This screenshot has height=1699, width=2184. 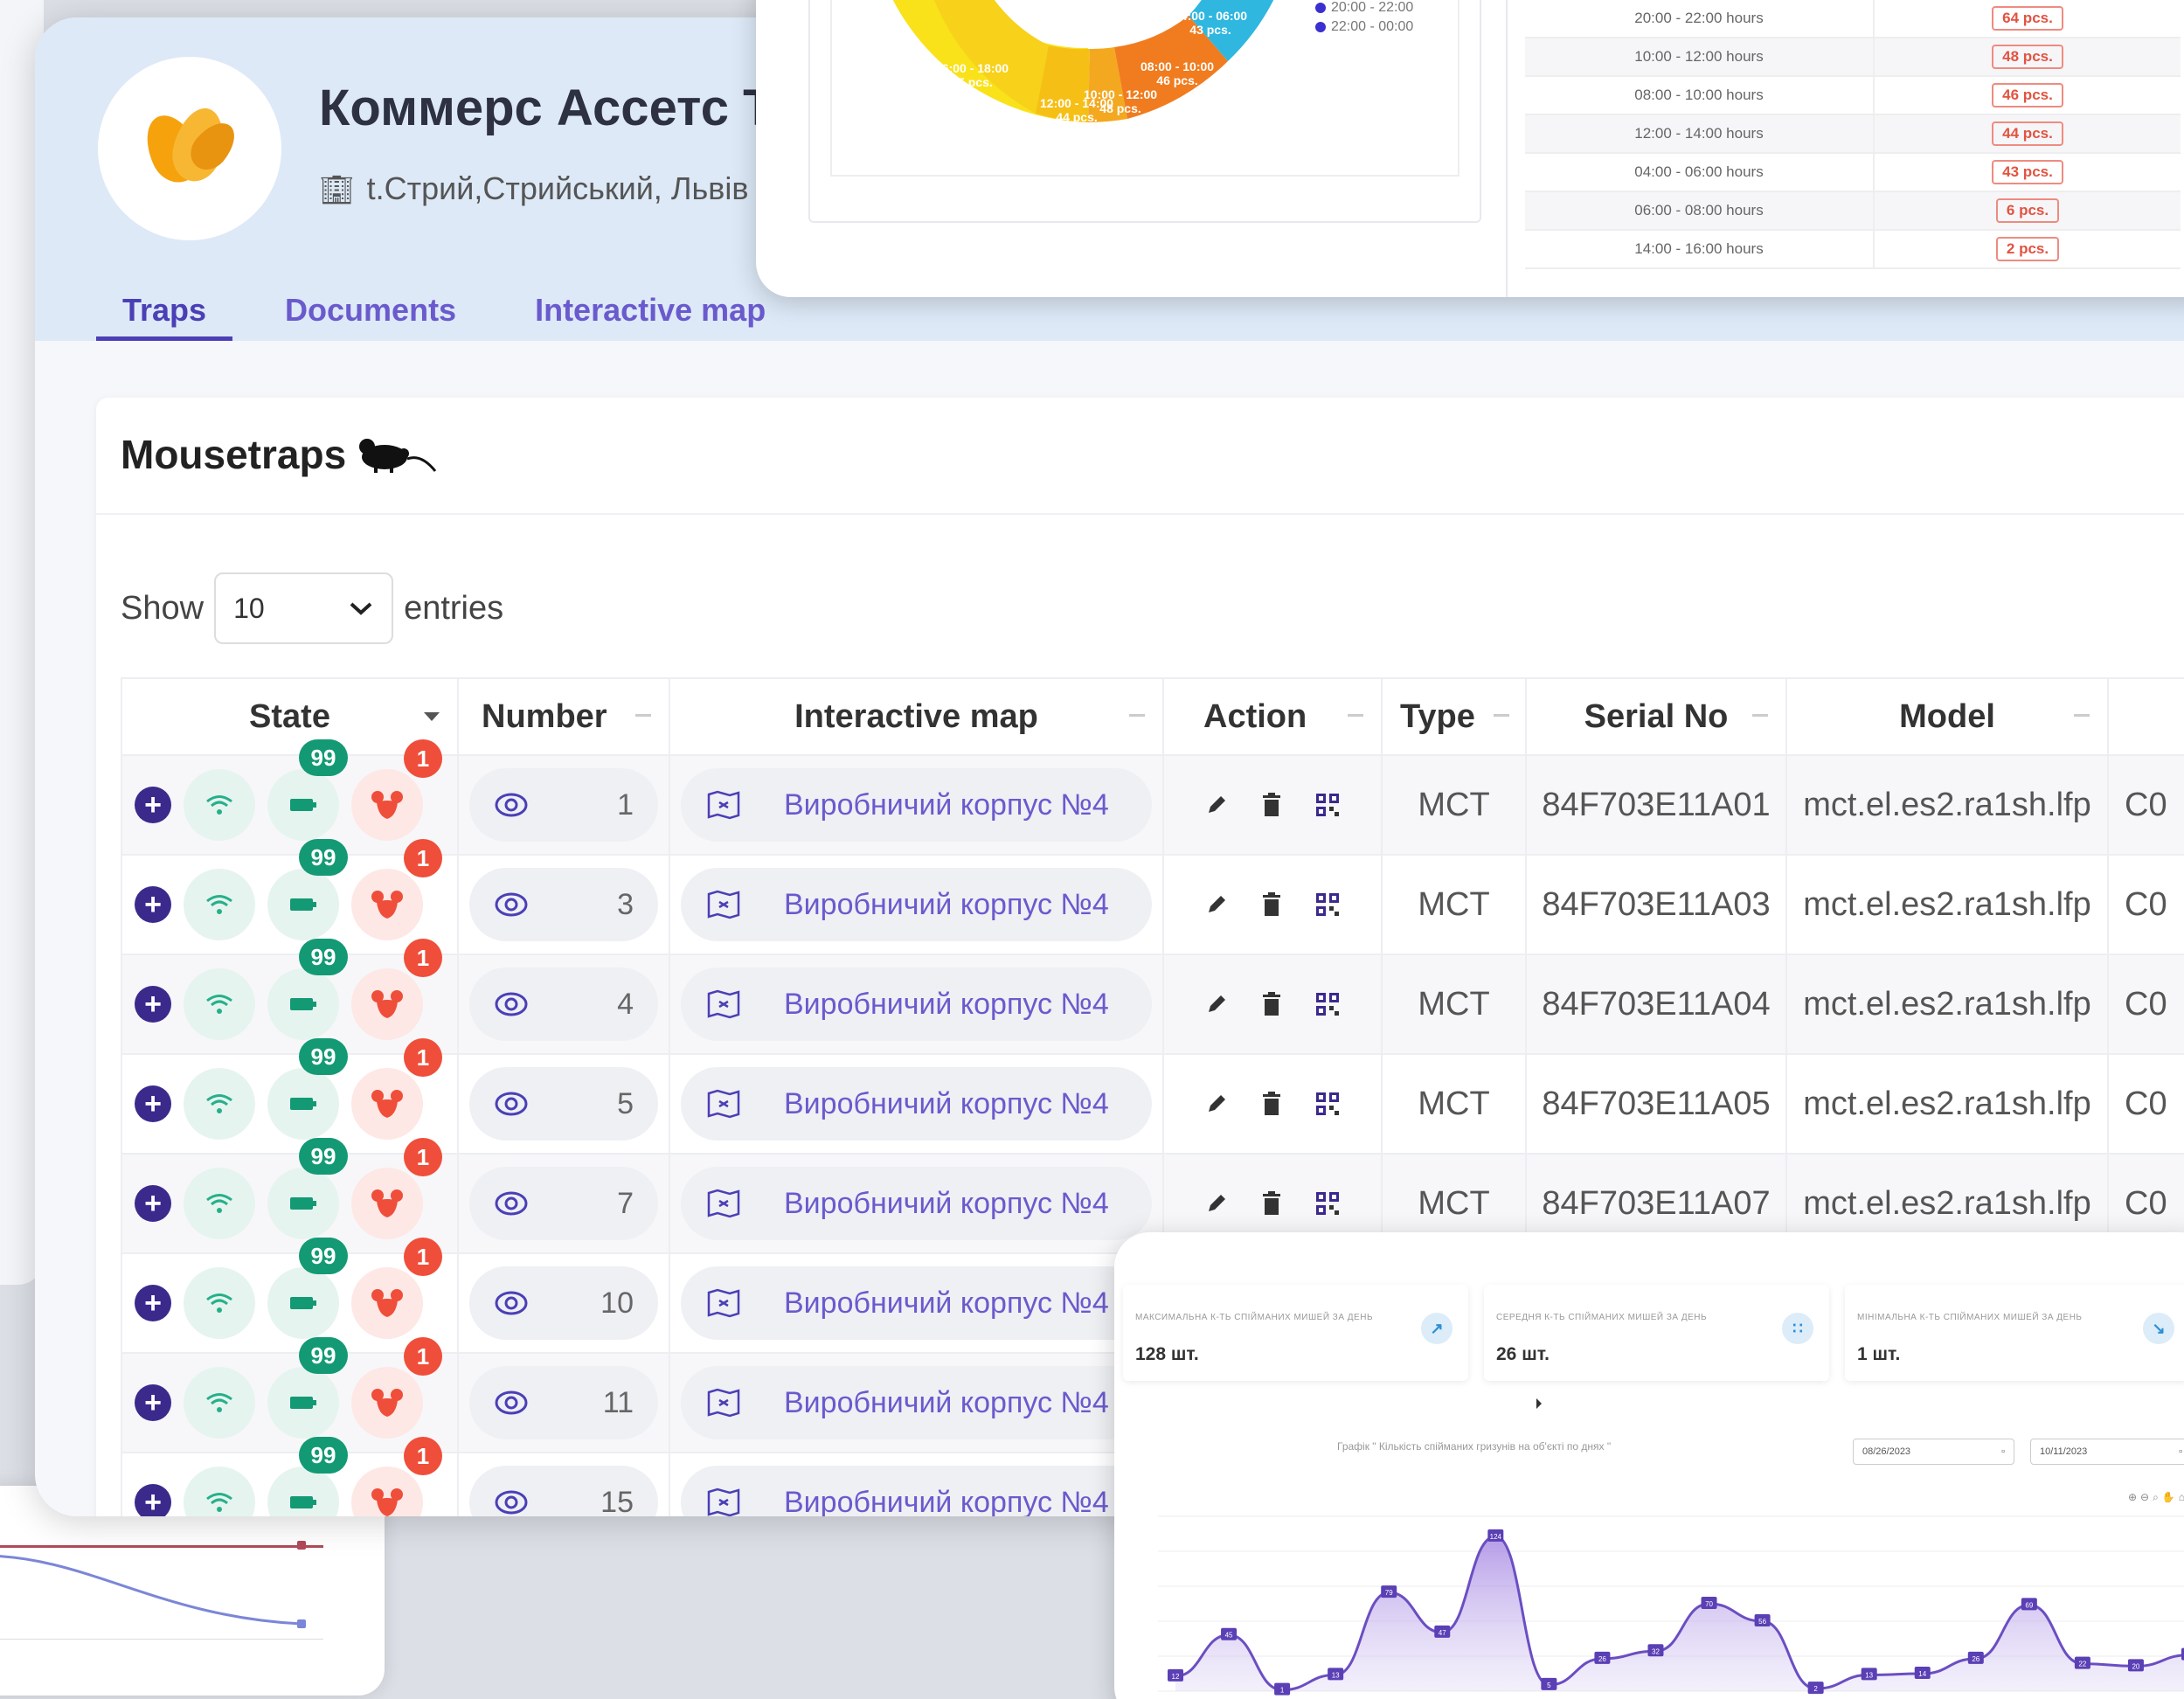 I want to click on legend-dot, so click(x=1320, y=8).